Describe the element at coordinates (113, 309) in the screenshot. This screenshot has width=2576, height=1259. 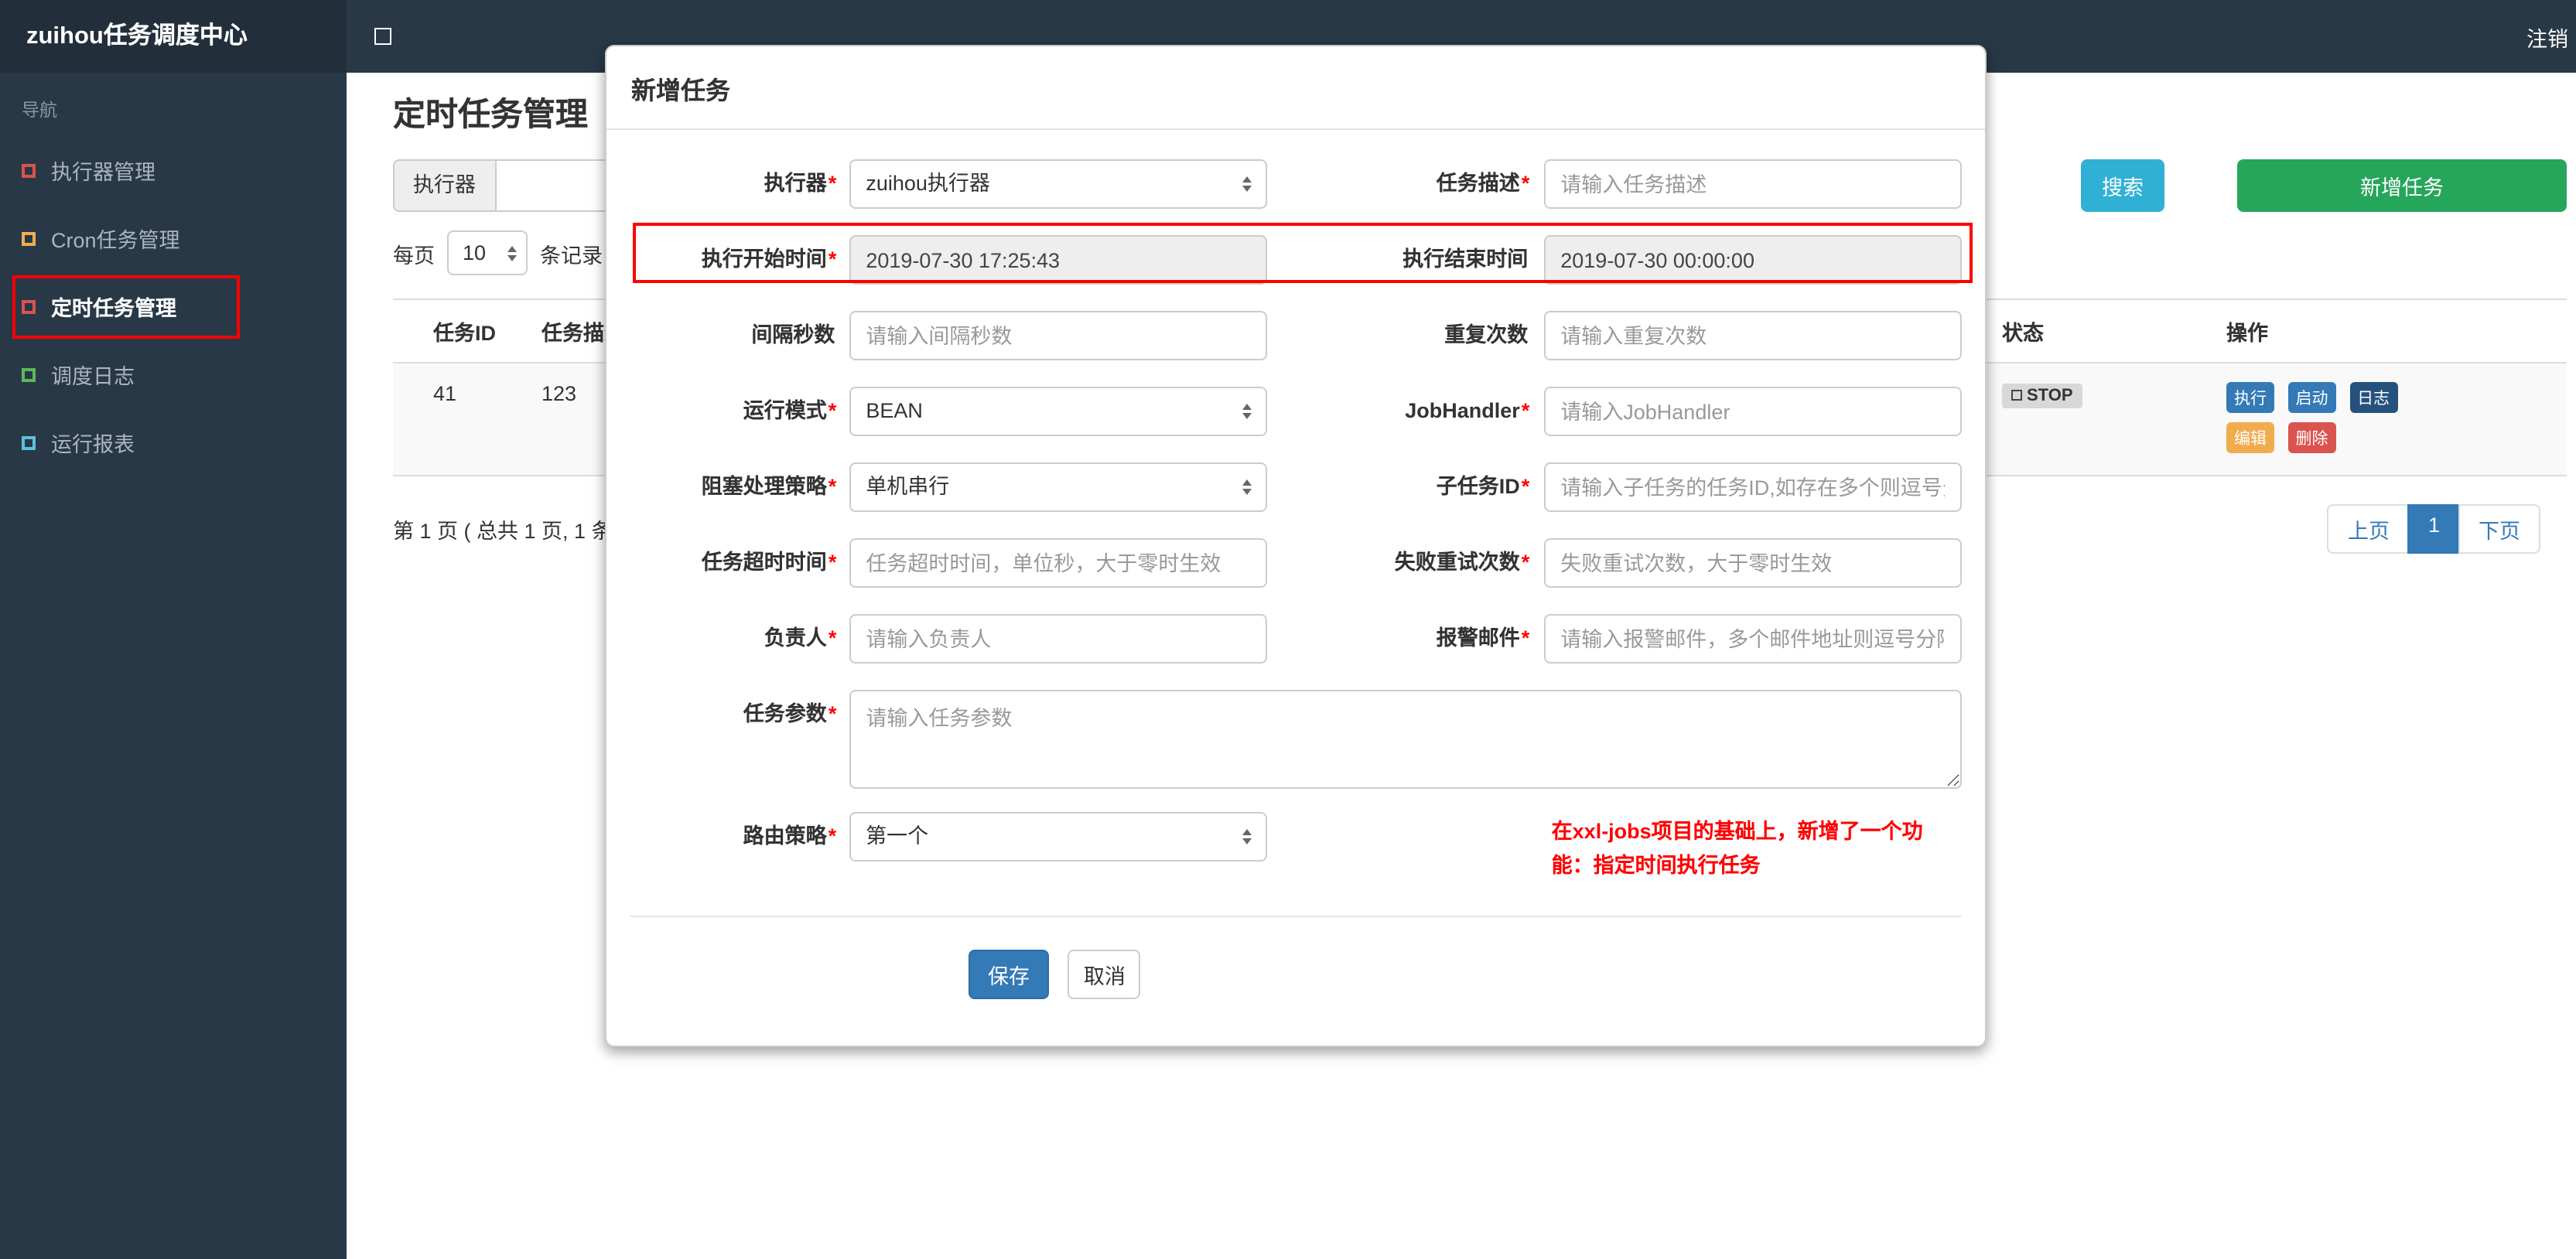
I see `sidebar-item-label: 定时任务管理` at that location.